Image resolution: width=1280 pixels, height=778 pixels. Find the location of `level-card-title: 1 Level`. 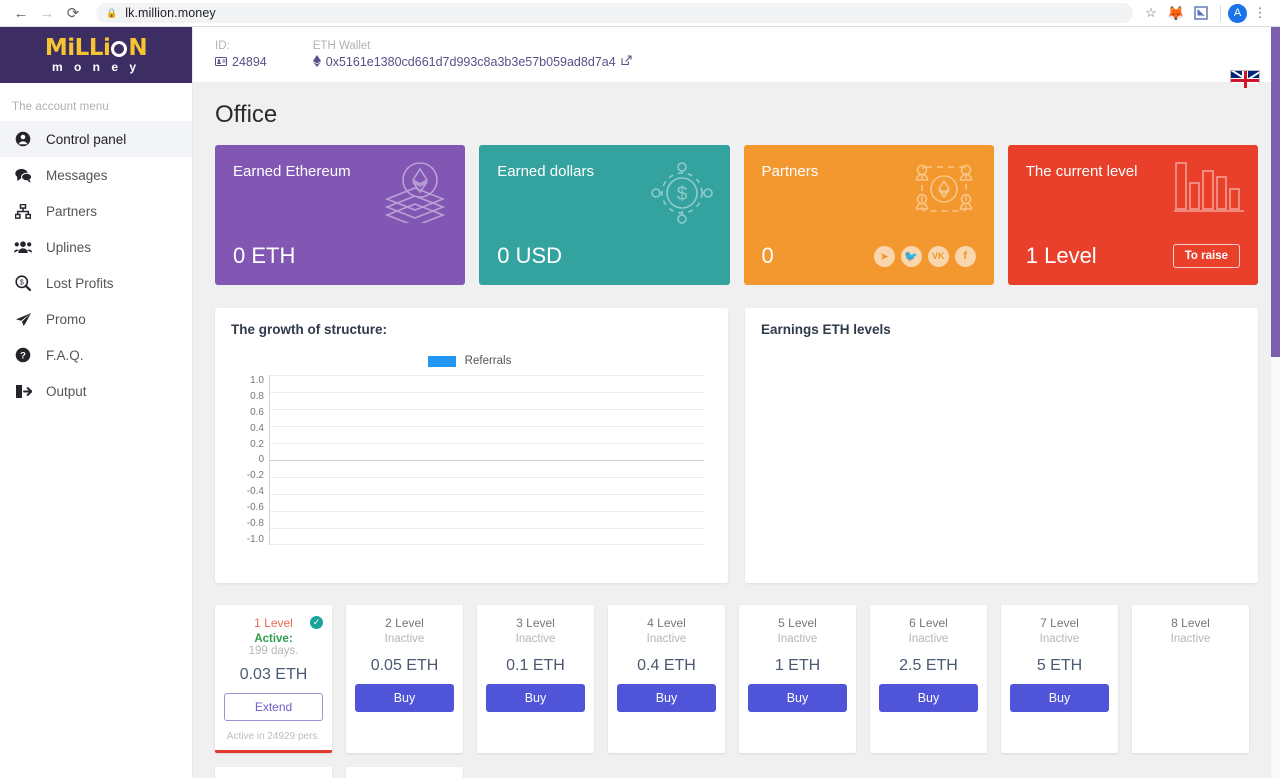

level-card-title: 1 Level is located at coordinates (273, 623).